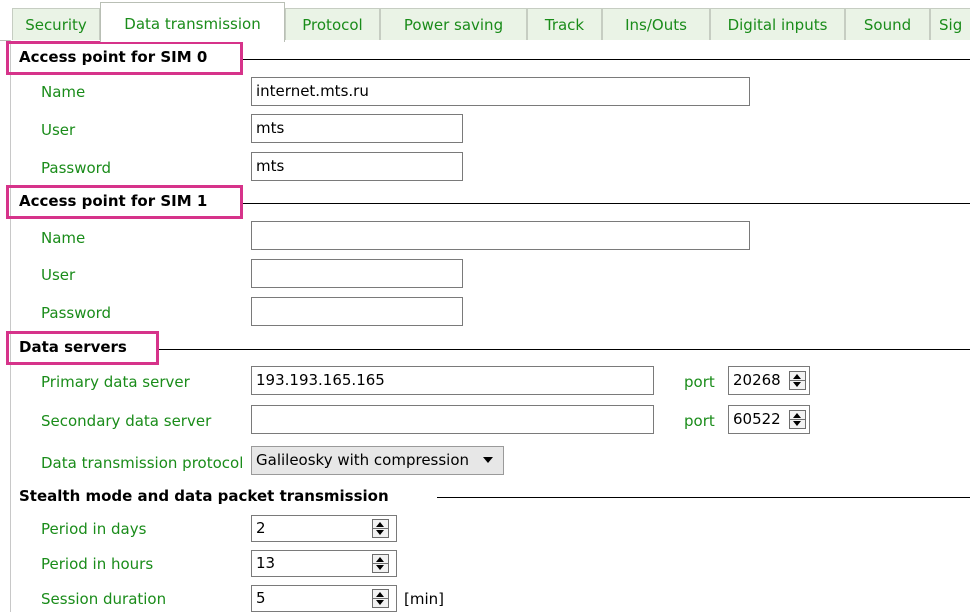  Describe the element at coordinates (777, 24) in the screenshot. I see `tab-digital-inputs: Digital inputs` at that location.